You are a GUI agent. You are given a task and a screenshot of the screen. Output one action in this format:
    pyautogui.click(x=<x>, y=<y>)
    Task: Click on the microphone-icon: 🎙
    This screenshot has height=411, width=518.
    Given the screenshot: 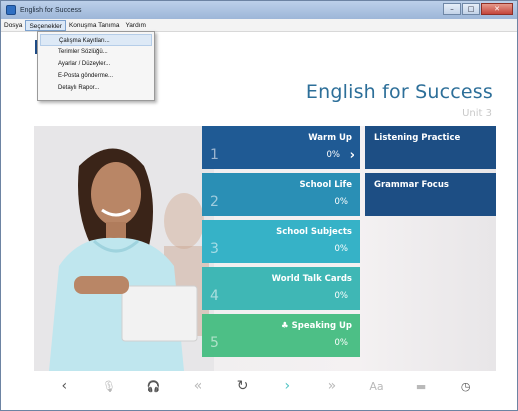 What is the action you would take?
    pyautogui.click(x=109, y=386)
    